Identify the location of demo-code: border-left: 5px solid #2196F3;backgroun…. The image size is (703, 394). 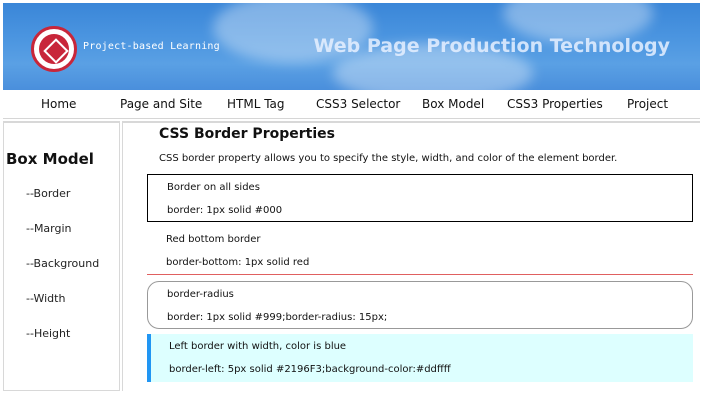
(310, 369).